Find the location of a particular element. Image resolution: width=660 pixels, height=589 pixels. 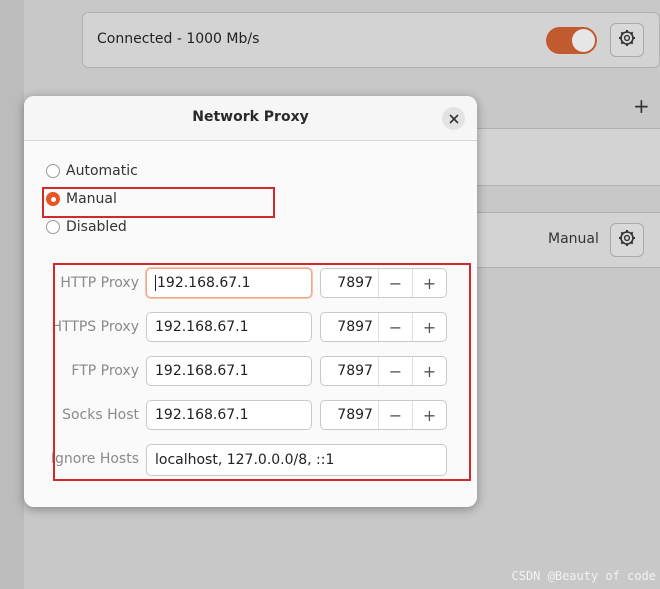

close-icon is located at coordinates (453, 118).